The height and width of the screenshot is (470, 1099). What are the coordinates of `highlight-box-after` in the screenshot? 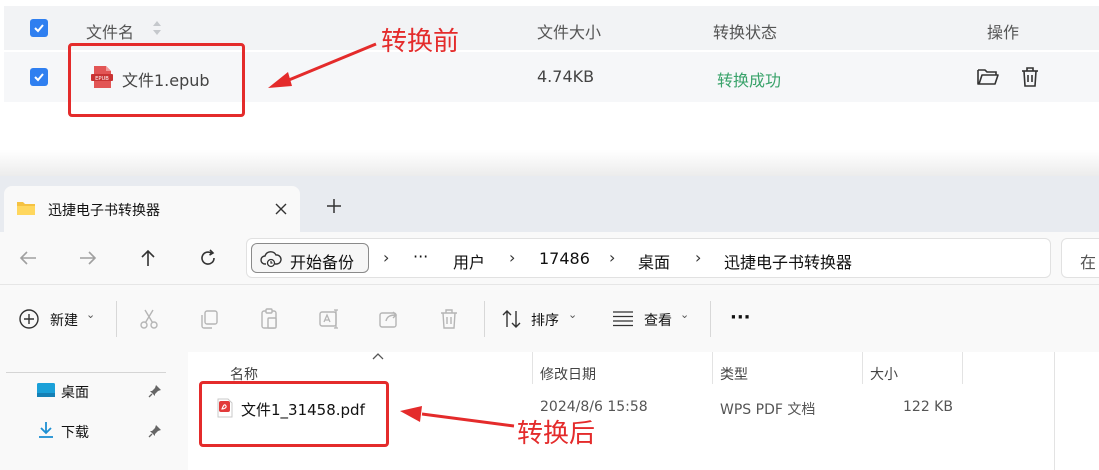 It's located at (294, 414).